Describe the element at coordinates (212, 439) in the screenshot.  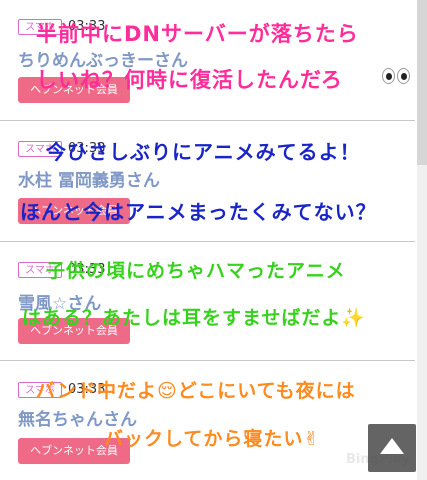
I see `overlay-caption-line: バックしてから寝たい✌` at that location.